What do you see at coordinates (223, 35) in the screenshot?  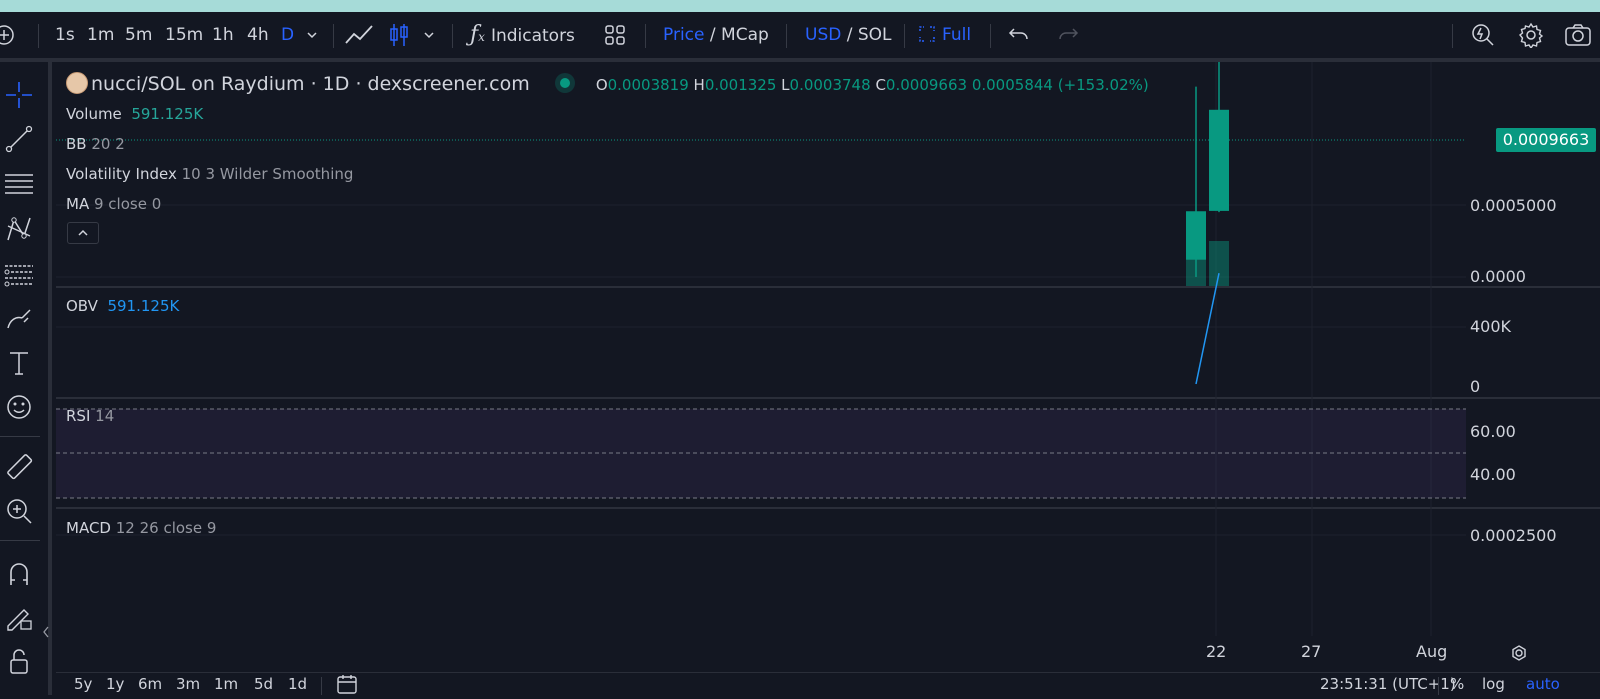 I see `interval-1h: 1h` at bounding box center [223, 35].